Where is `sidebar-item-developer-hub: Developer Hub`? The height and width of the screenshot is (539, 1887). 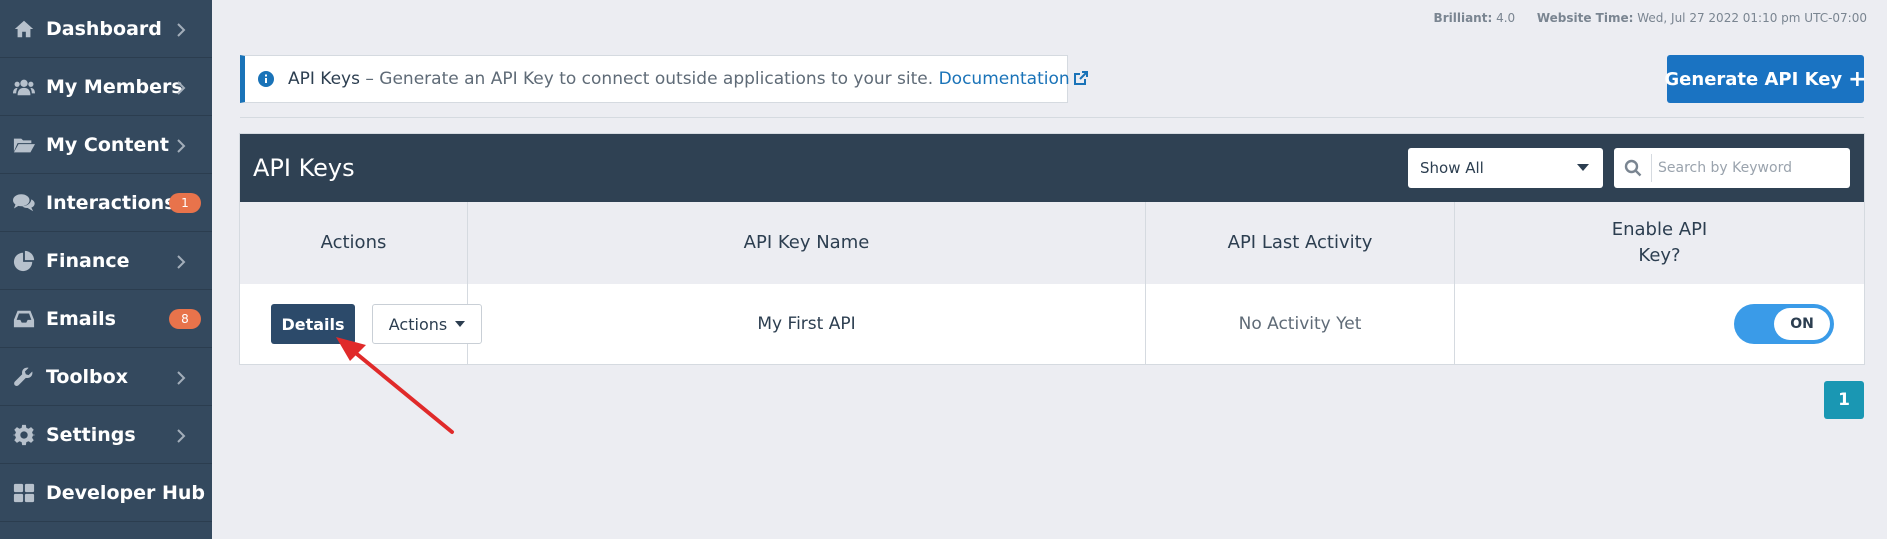
sidebar-item-developer-hub: Developer Hub is located at coordinates (106, 493).